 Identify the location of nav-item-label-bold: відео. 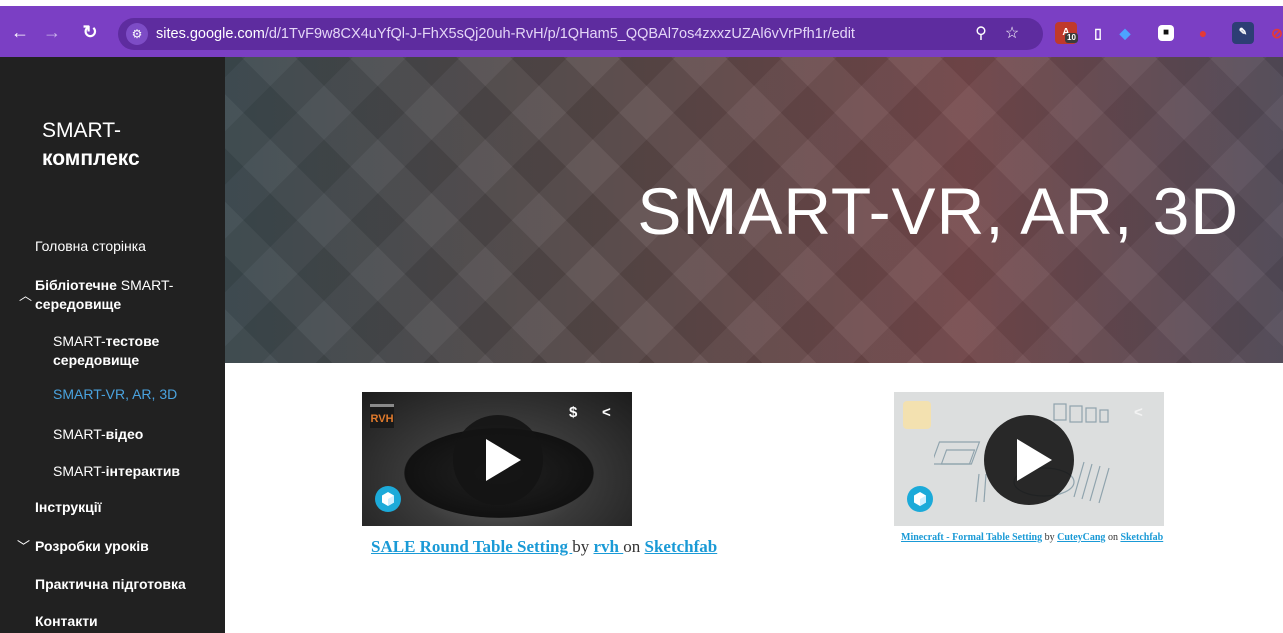
(124, 434).